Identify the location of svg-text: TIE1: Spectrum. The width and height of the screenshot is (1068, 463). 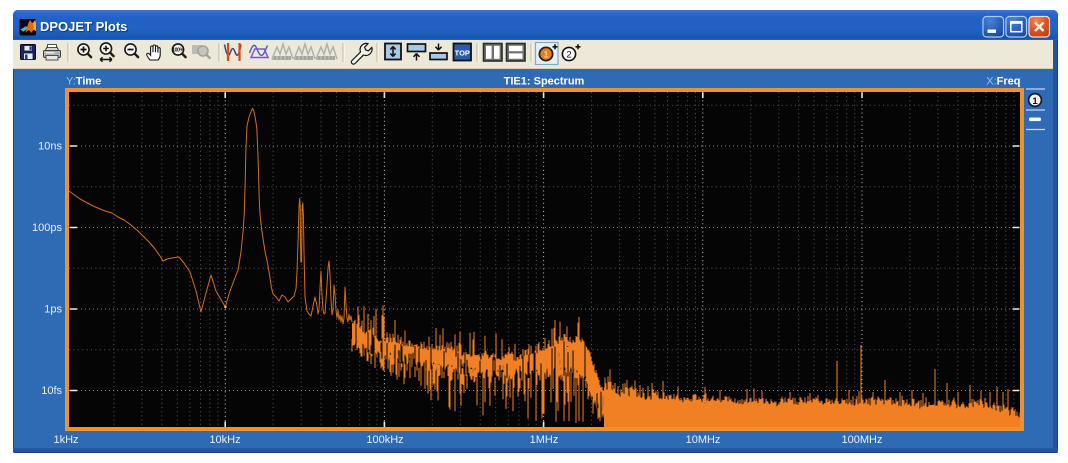
(544, 82).